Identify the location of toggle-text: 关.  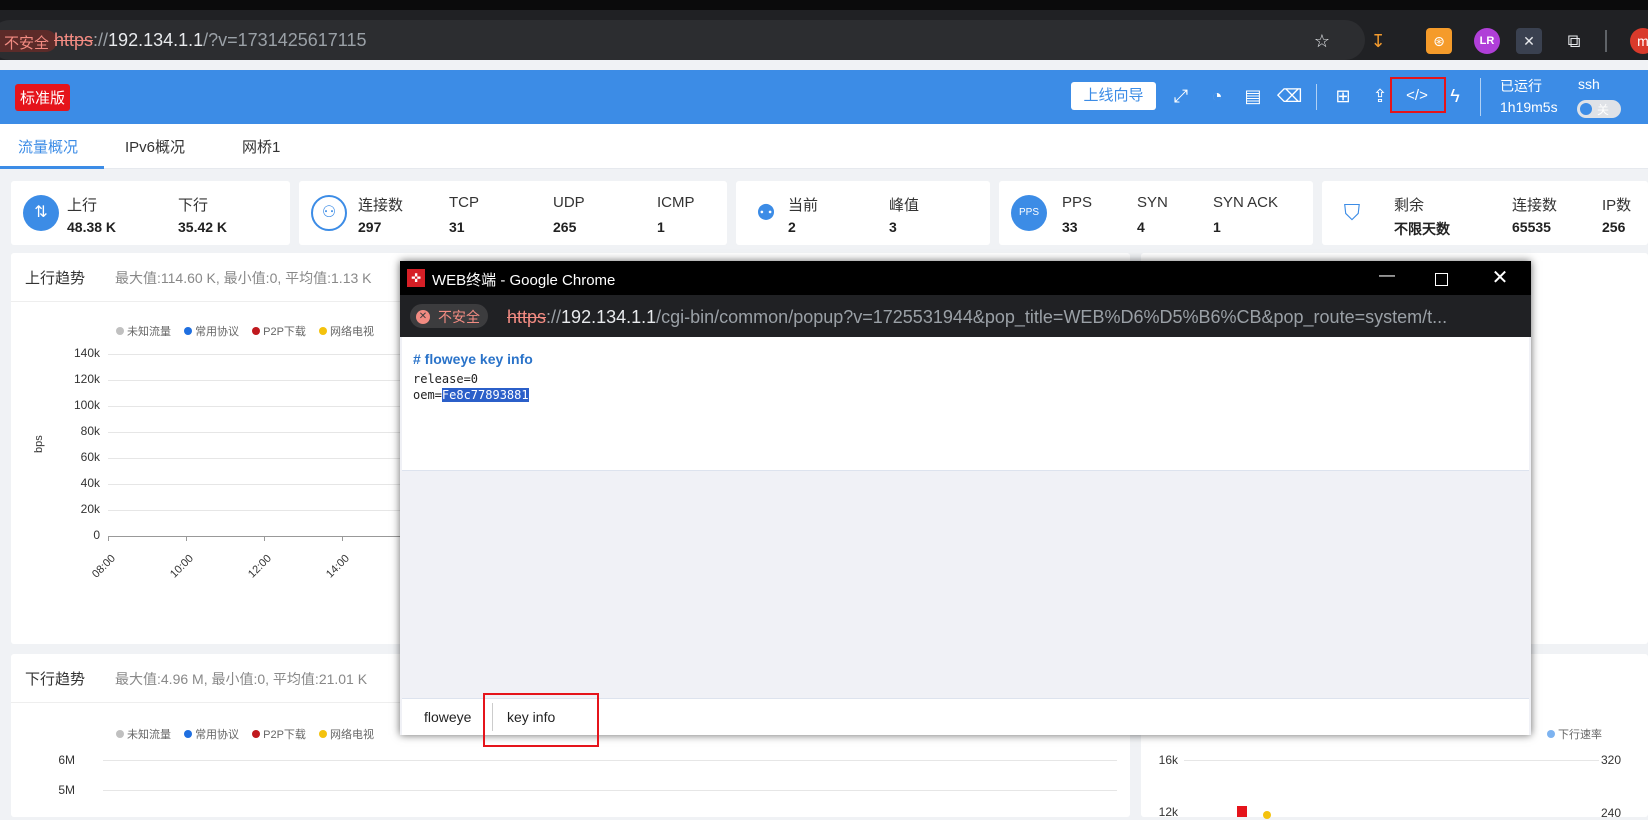
(1603, 110).